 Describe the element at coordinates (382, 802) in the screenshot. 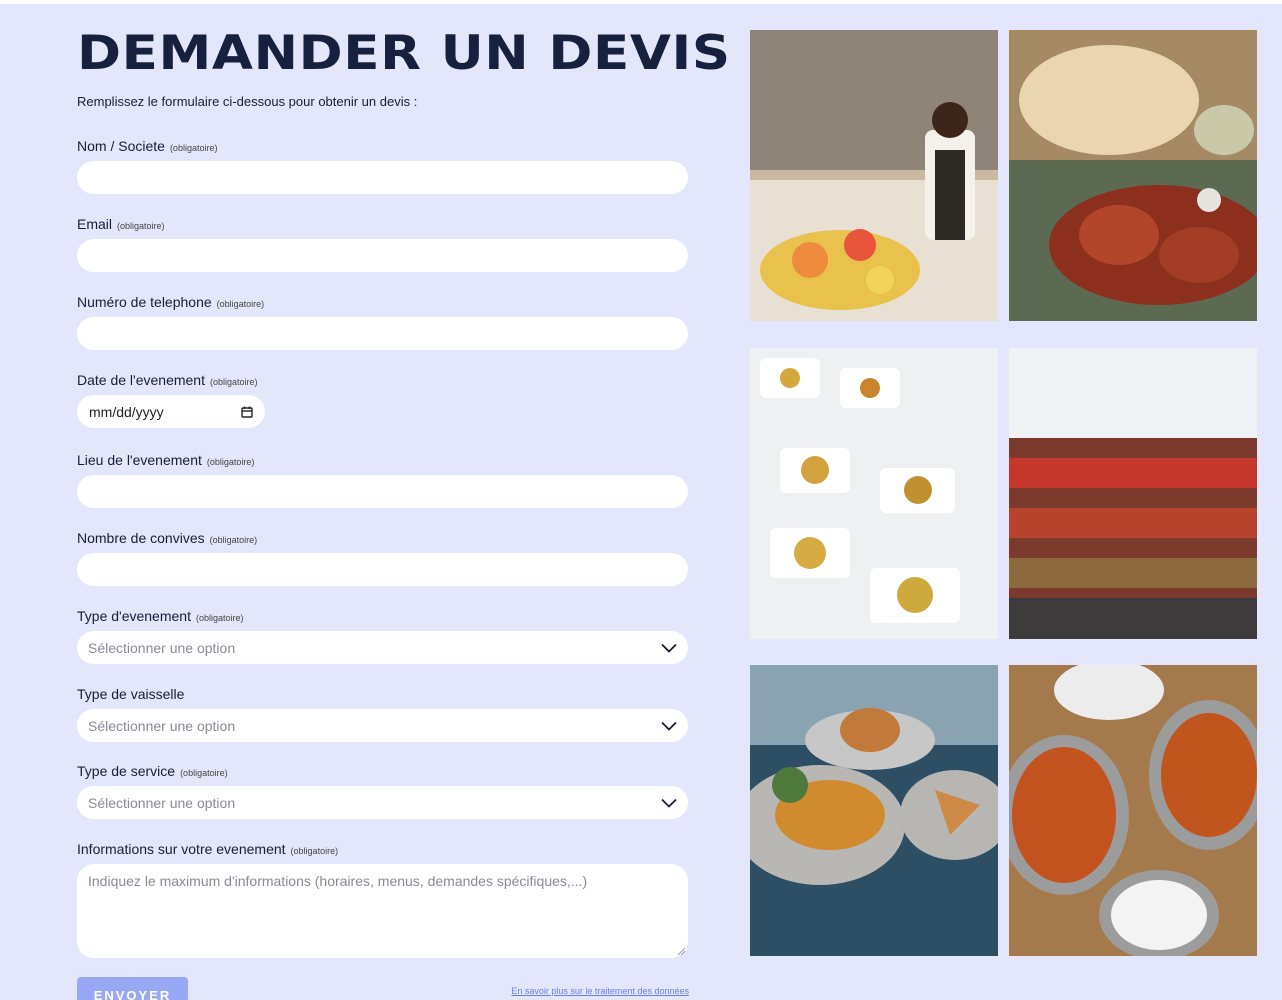

I see `service-type-select: Sélectionner une option` at that location.